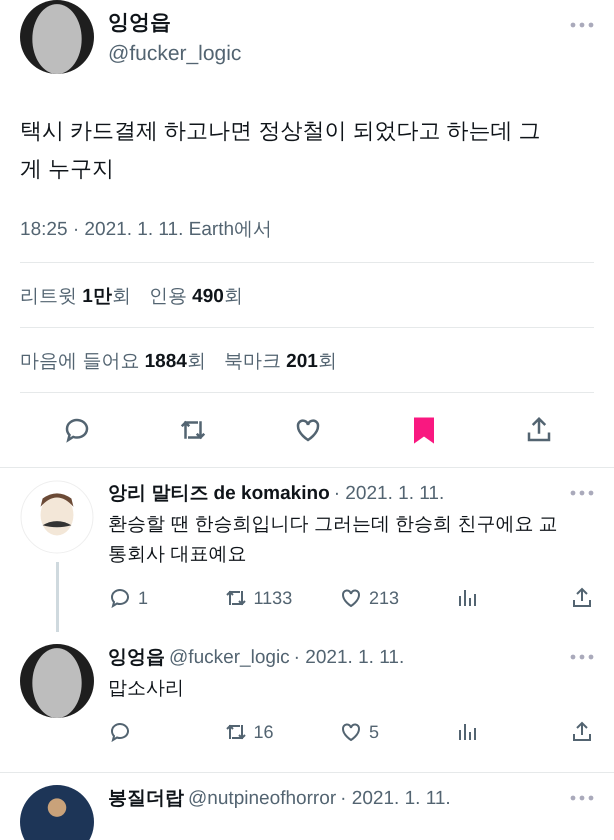  What do you see at coordinates (219, 493) in the screenshot?
I see `user-name: 앙리 말티즈 de komakino` at bounding box center [219, 493].